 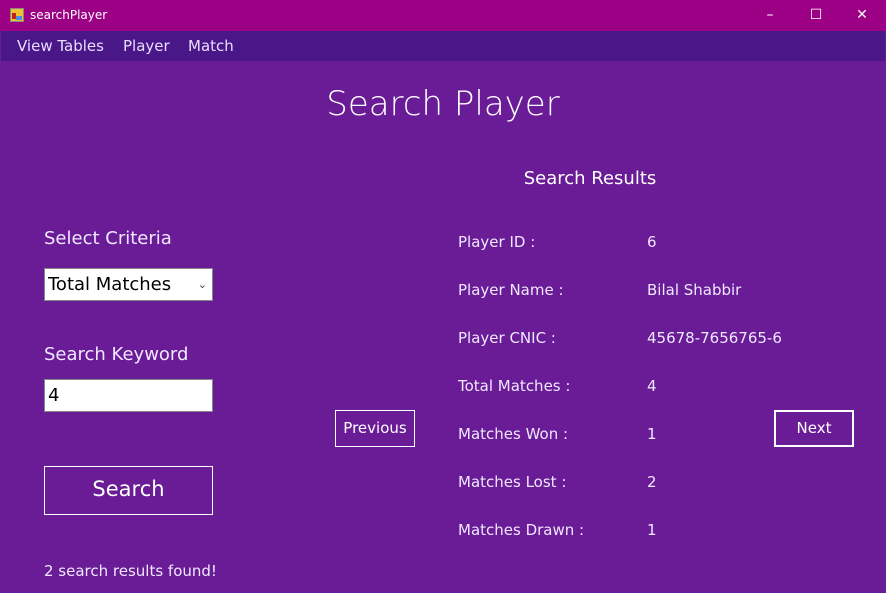 I want to click on chevron-down-icon: ⌄, so click(x=202, y=284).